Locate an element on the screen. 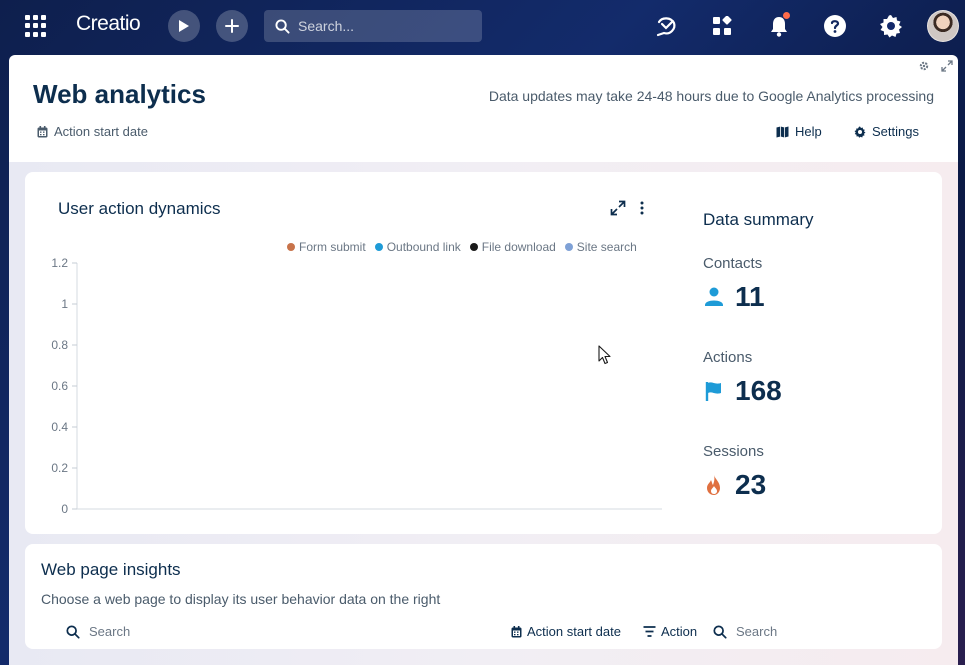 The image size is (965, 665). insights-action-filter: Action is located at coordinates (670, 631).